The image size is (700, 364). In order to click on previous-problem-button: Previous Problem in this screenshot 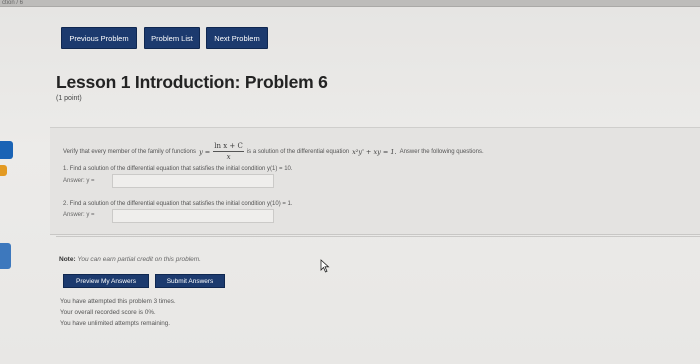, I will do `click(99, 38)`.